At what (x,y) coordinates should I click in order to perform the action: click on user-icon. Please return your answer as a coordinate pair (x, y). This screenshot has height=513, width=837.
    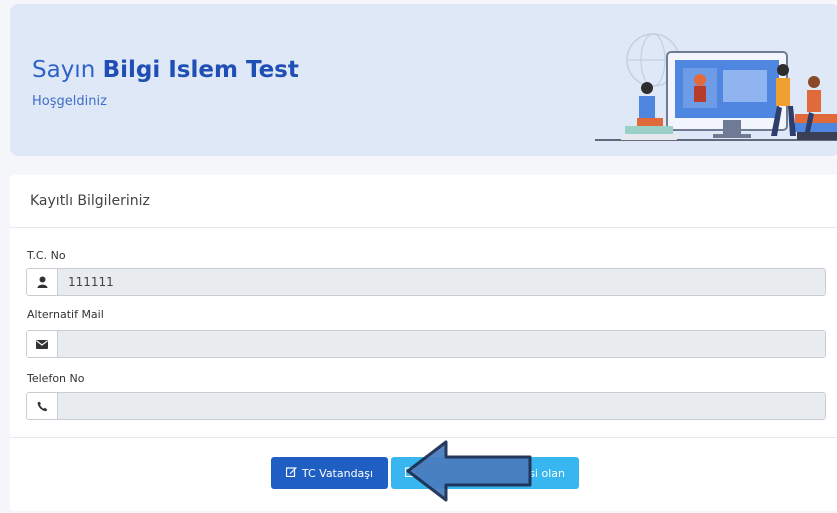
    Looking at the image, I should click on (42, 282).